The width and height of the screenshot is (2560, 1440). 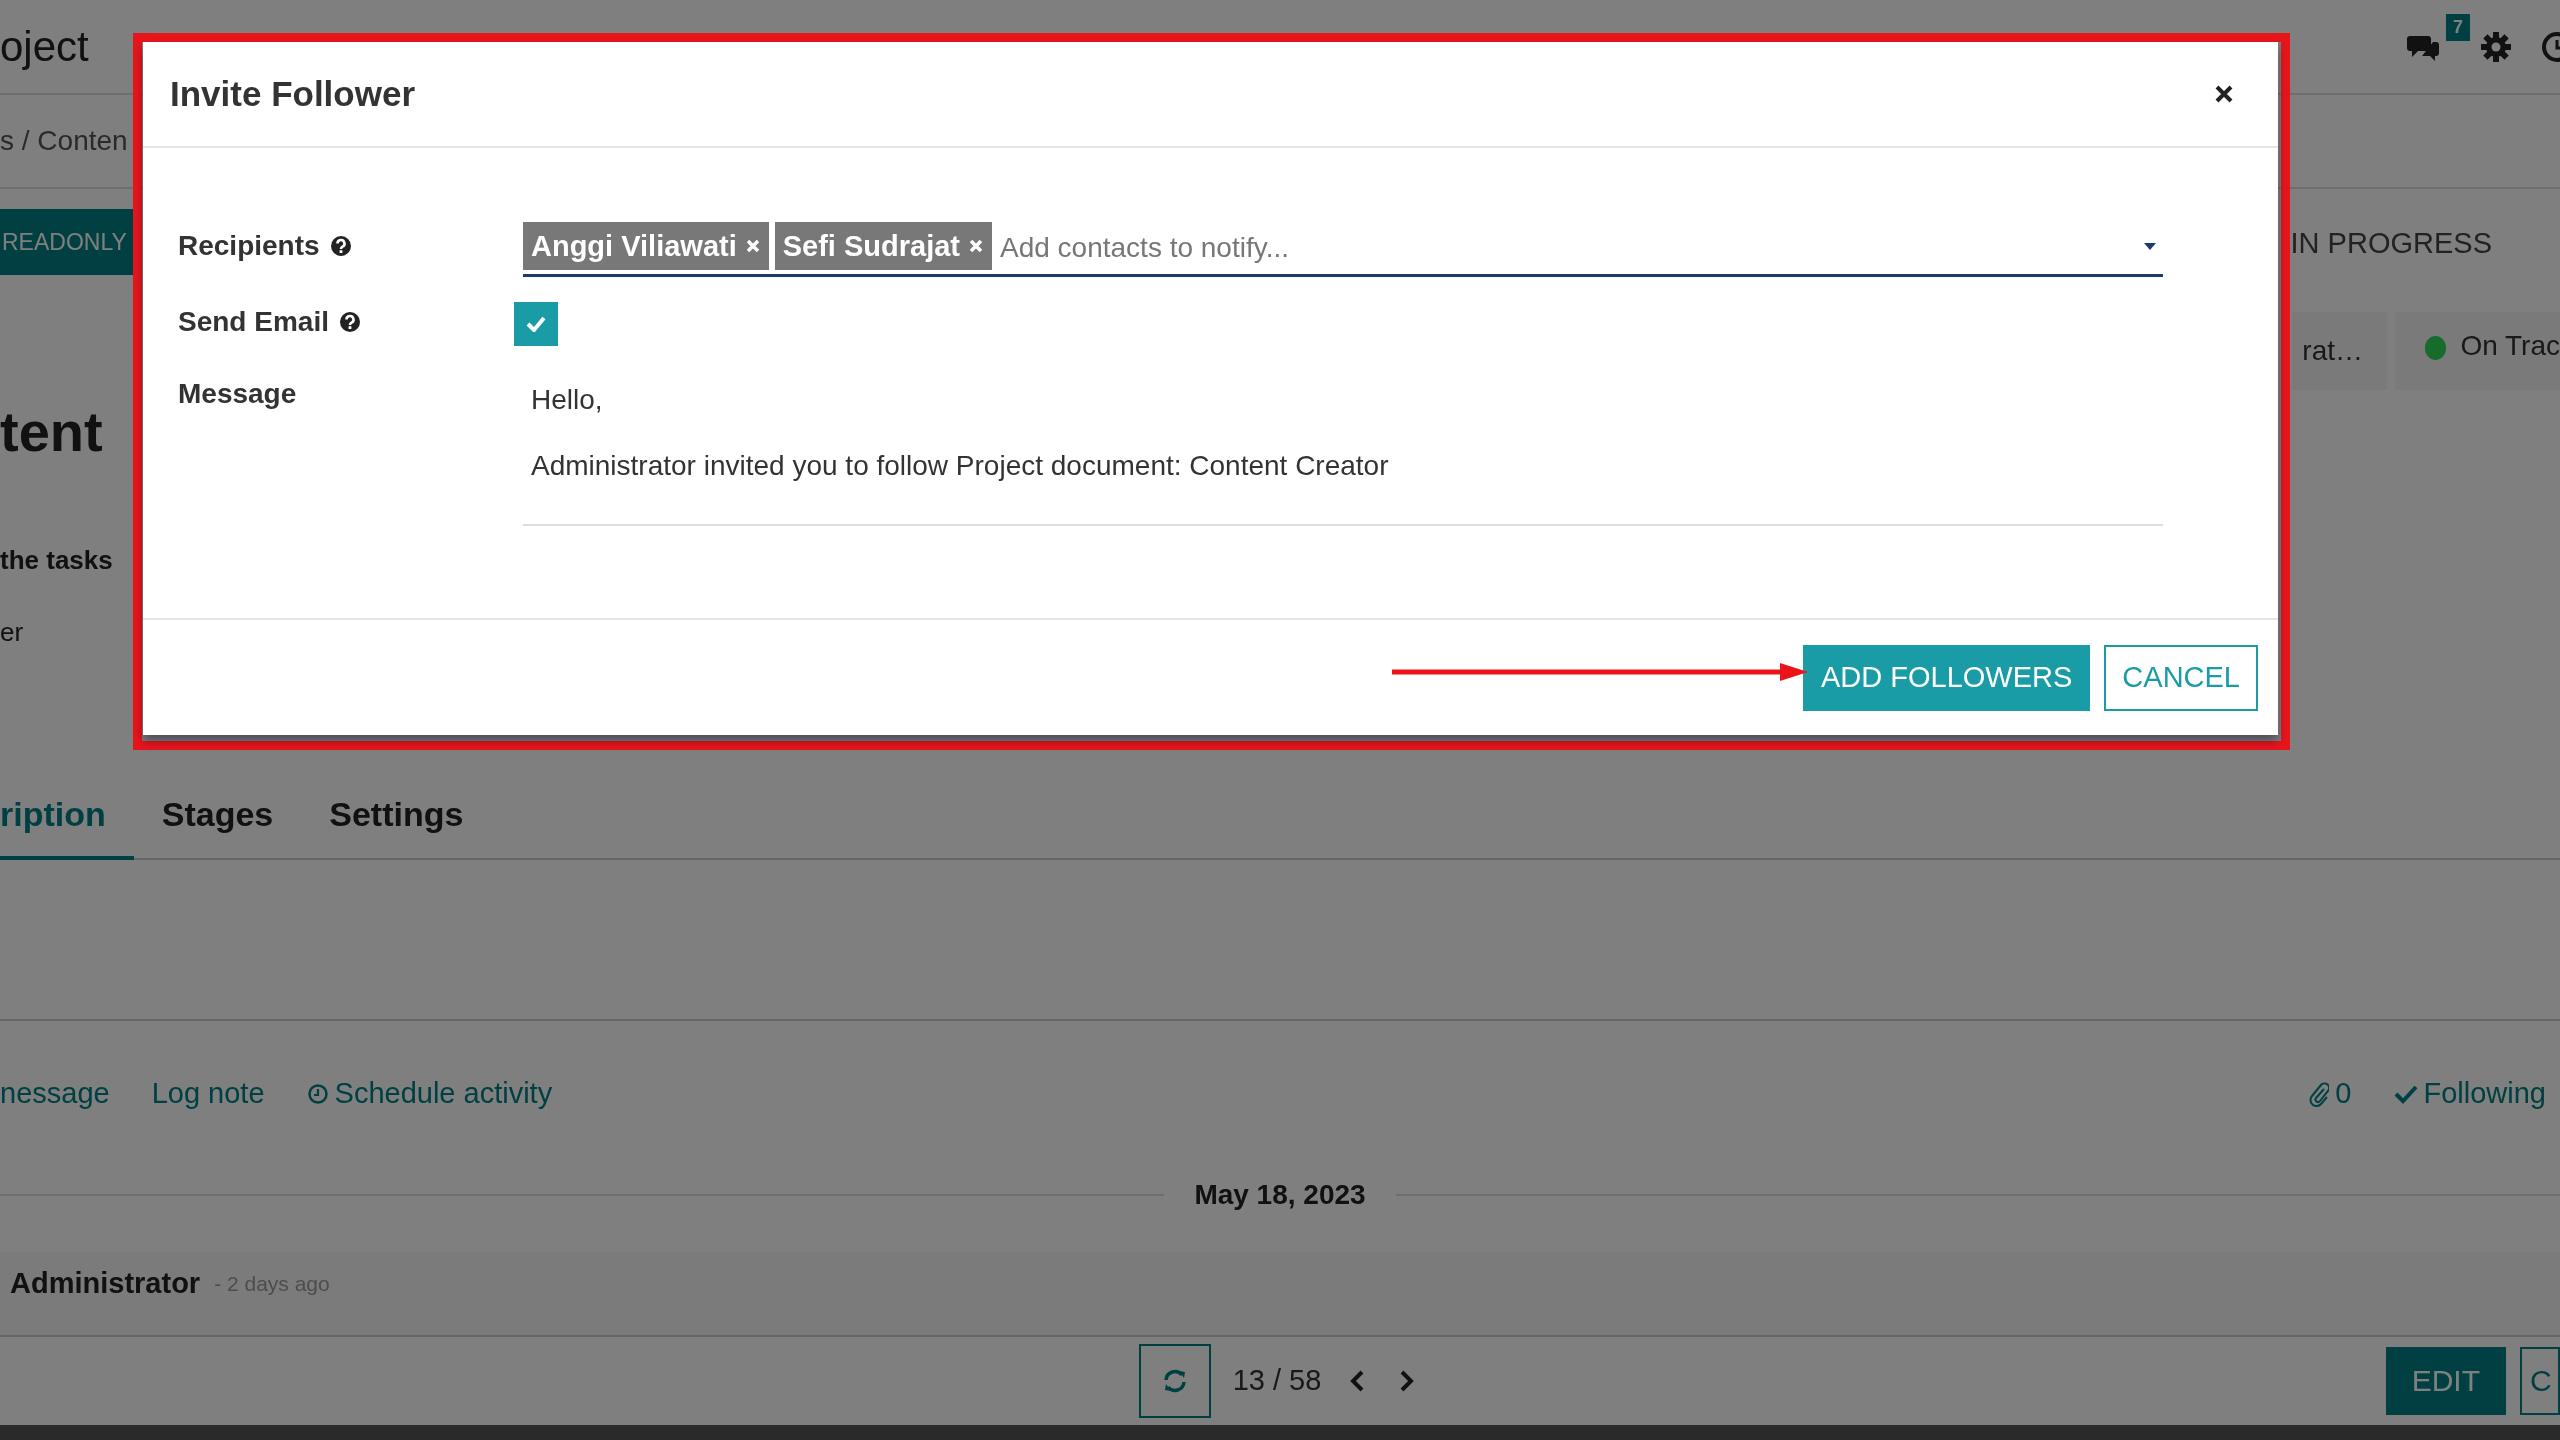 What do you see at coordinates (871, 246) in the screenshot?
I see `tag-label: Sefi Sudrajat` at bounding box center [871, 246].